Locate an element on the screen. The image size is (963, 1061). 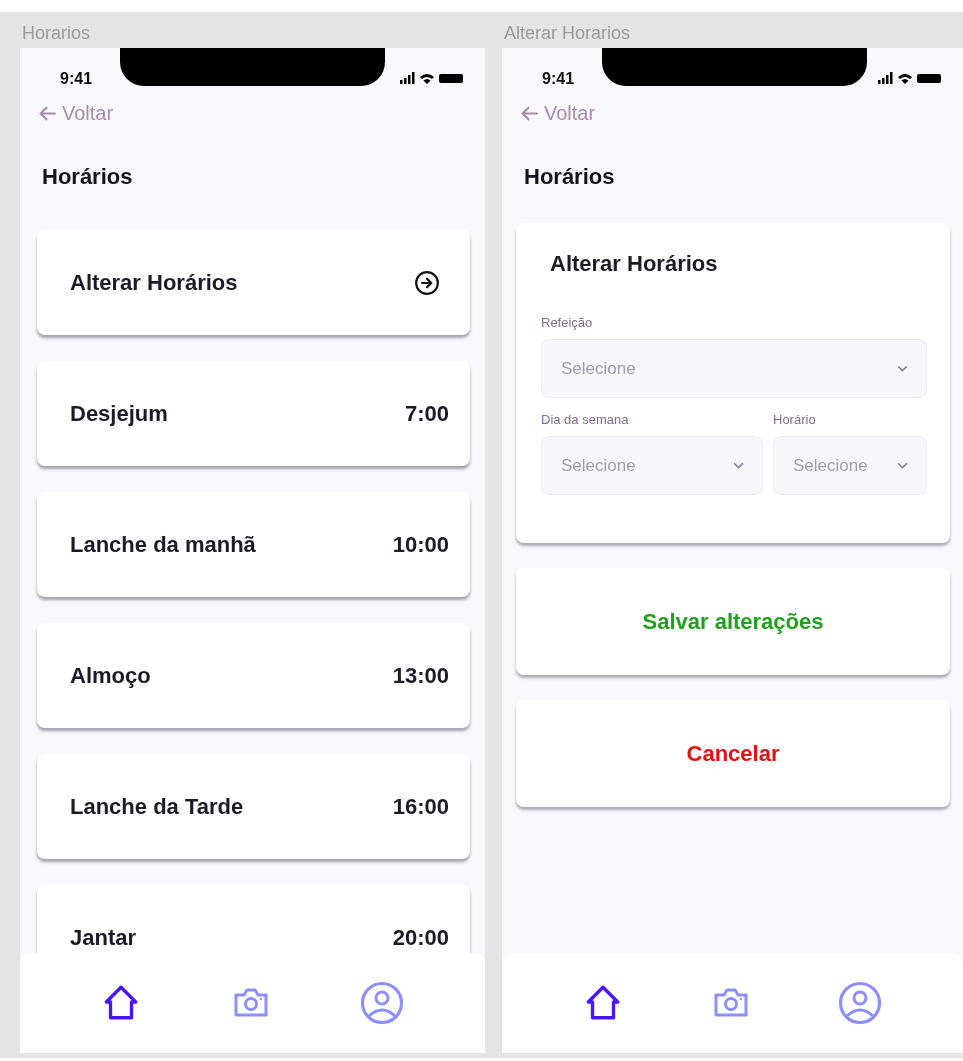
arrow-circle-icon is located at coordinates (427, 282).